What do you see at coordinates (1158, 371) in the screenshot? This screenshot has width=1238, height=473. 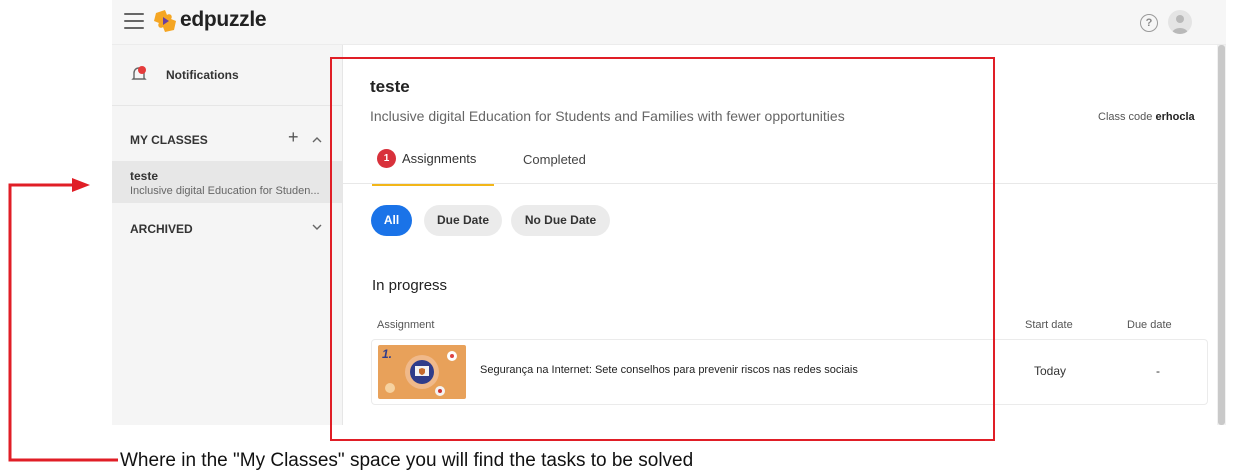 I see `assignment-due-date: -` at bounding box center [1158, 371].